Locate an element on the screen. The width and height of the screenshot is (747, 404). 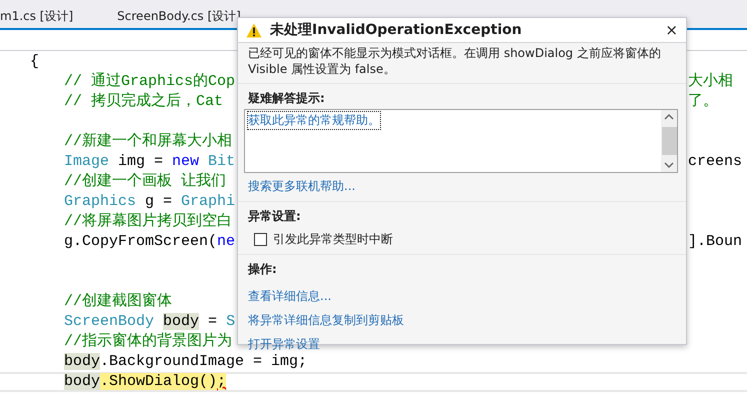
close-button: × is located at coordinates (671, 30).